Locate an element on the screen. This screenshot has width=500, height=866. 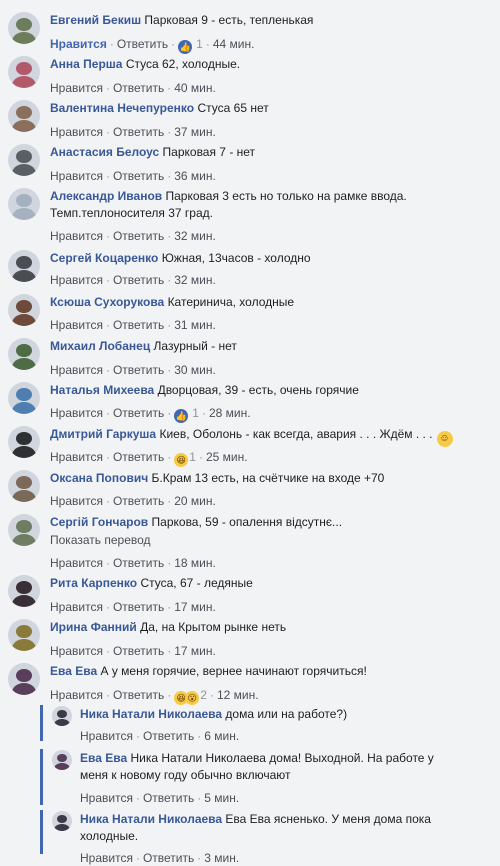
timestamp: 36 мин. is located at coordinates (195, 176).